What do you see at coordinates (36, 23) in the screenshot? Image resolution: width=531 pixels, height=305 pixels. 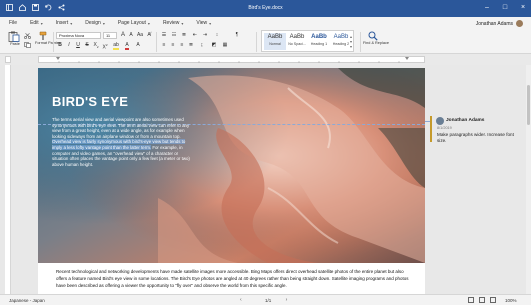 I see `menu-edit: Edit ▾` at bounding box center [36, 23].